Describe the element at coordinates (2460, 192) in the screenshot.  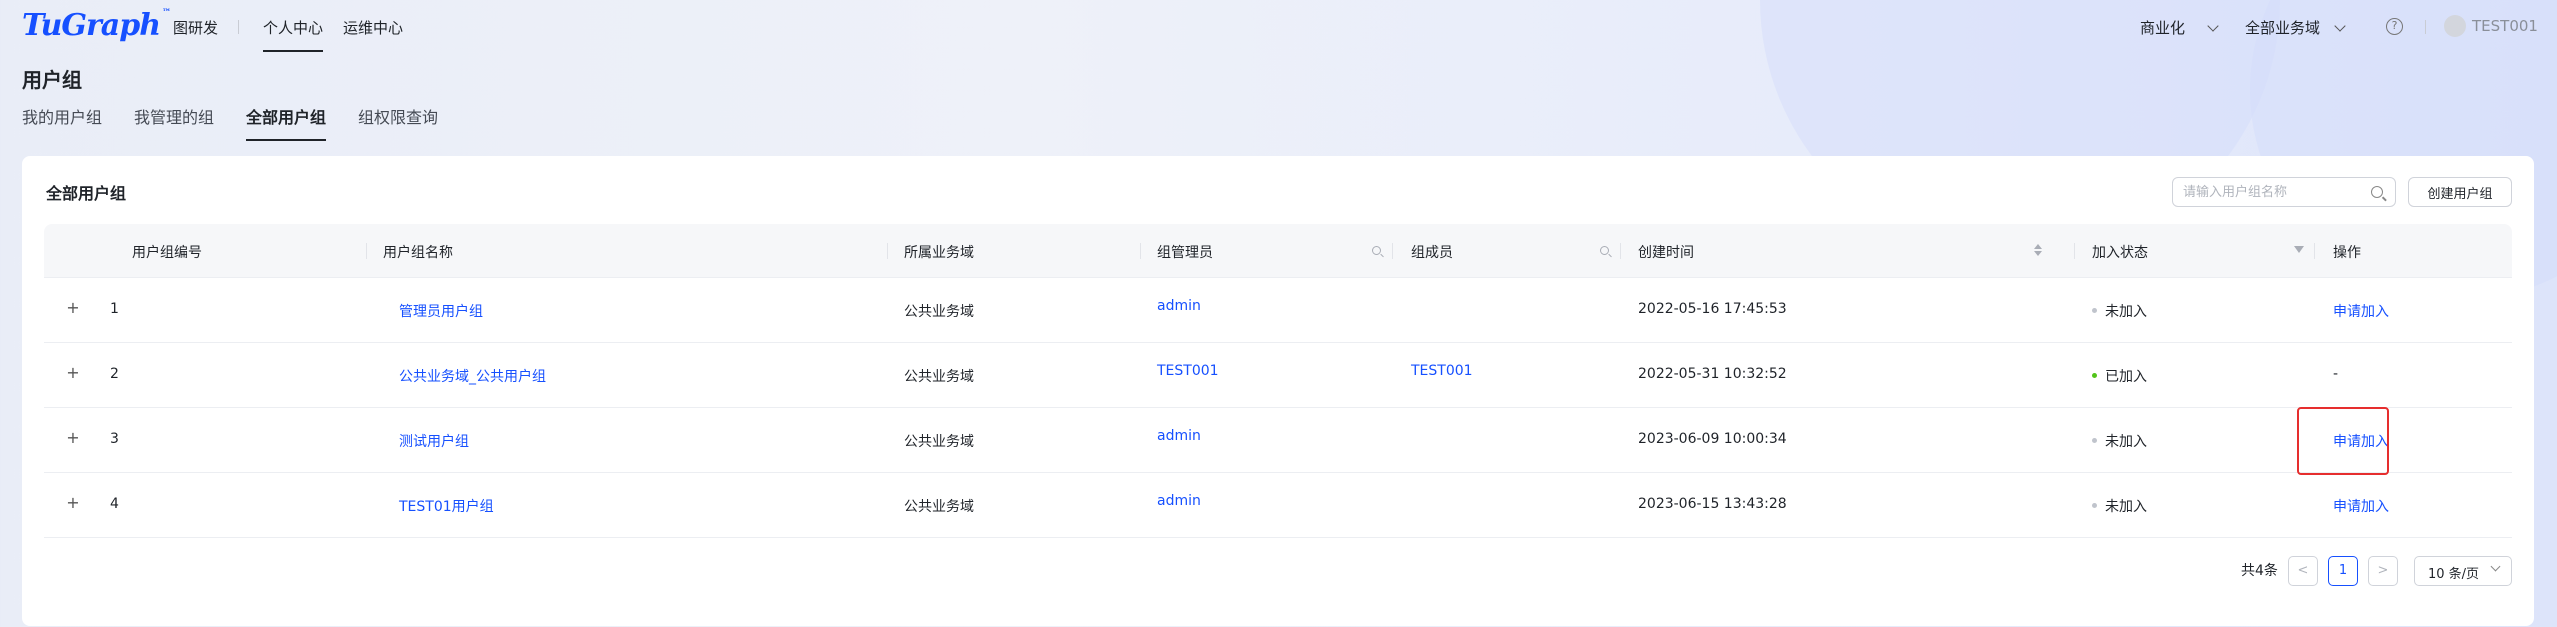
I see `create-group-button: 创建用户组` at that location.